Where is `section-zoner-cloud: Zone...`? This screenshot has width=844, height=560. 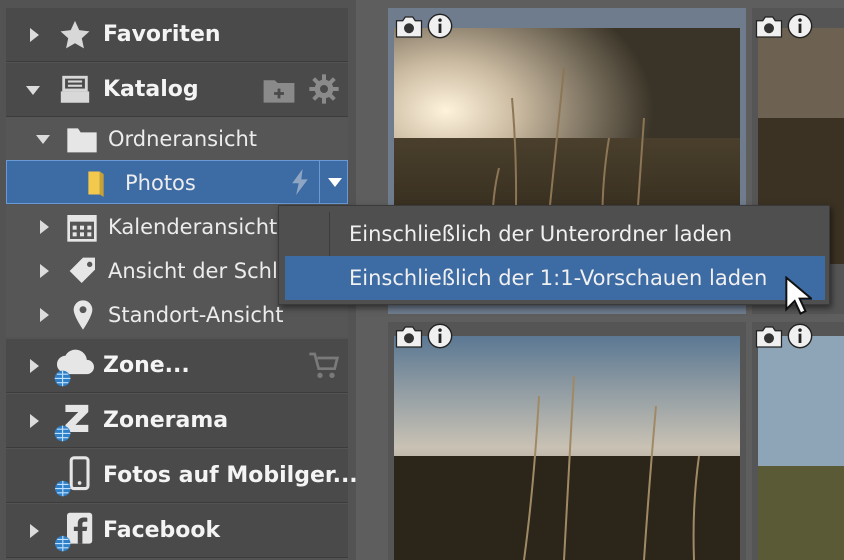 section-zoner-cloud: Zone... is located at coordinates (177, 366).